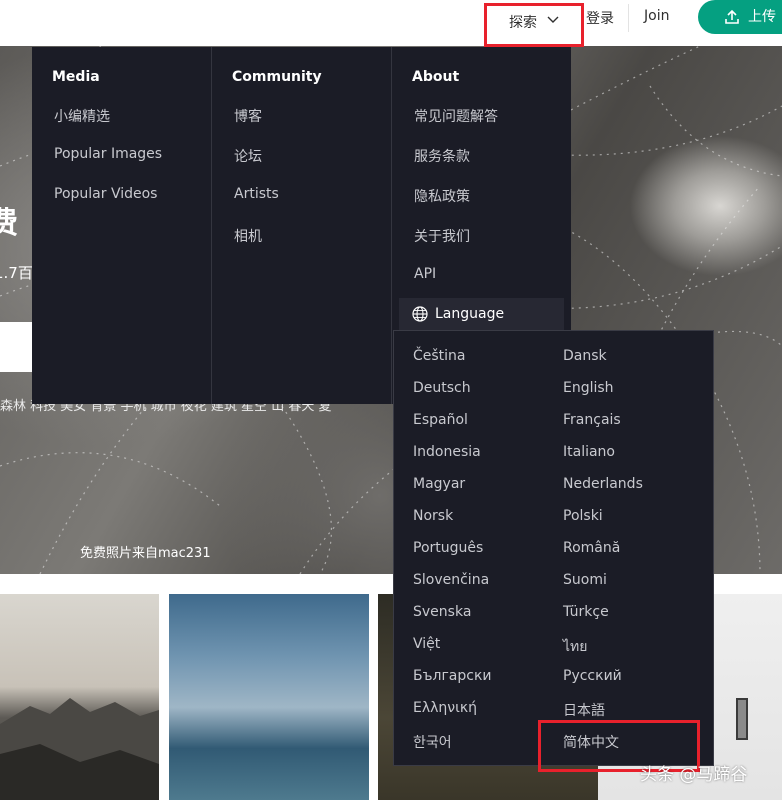 The height and width of the screenshot is (800, 782). Describe the element at coordinates (447, 452) in the screenshot. I see `language-option: Indonesia` at that location.